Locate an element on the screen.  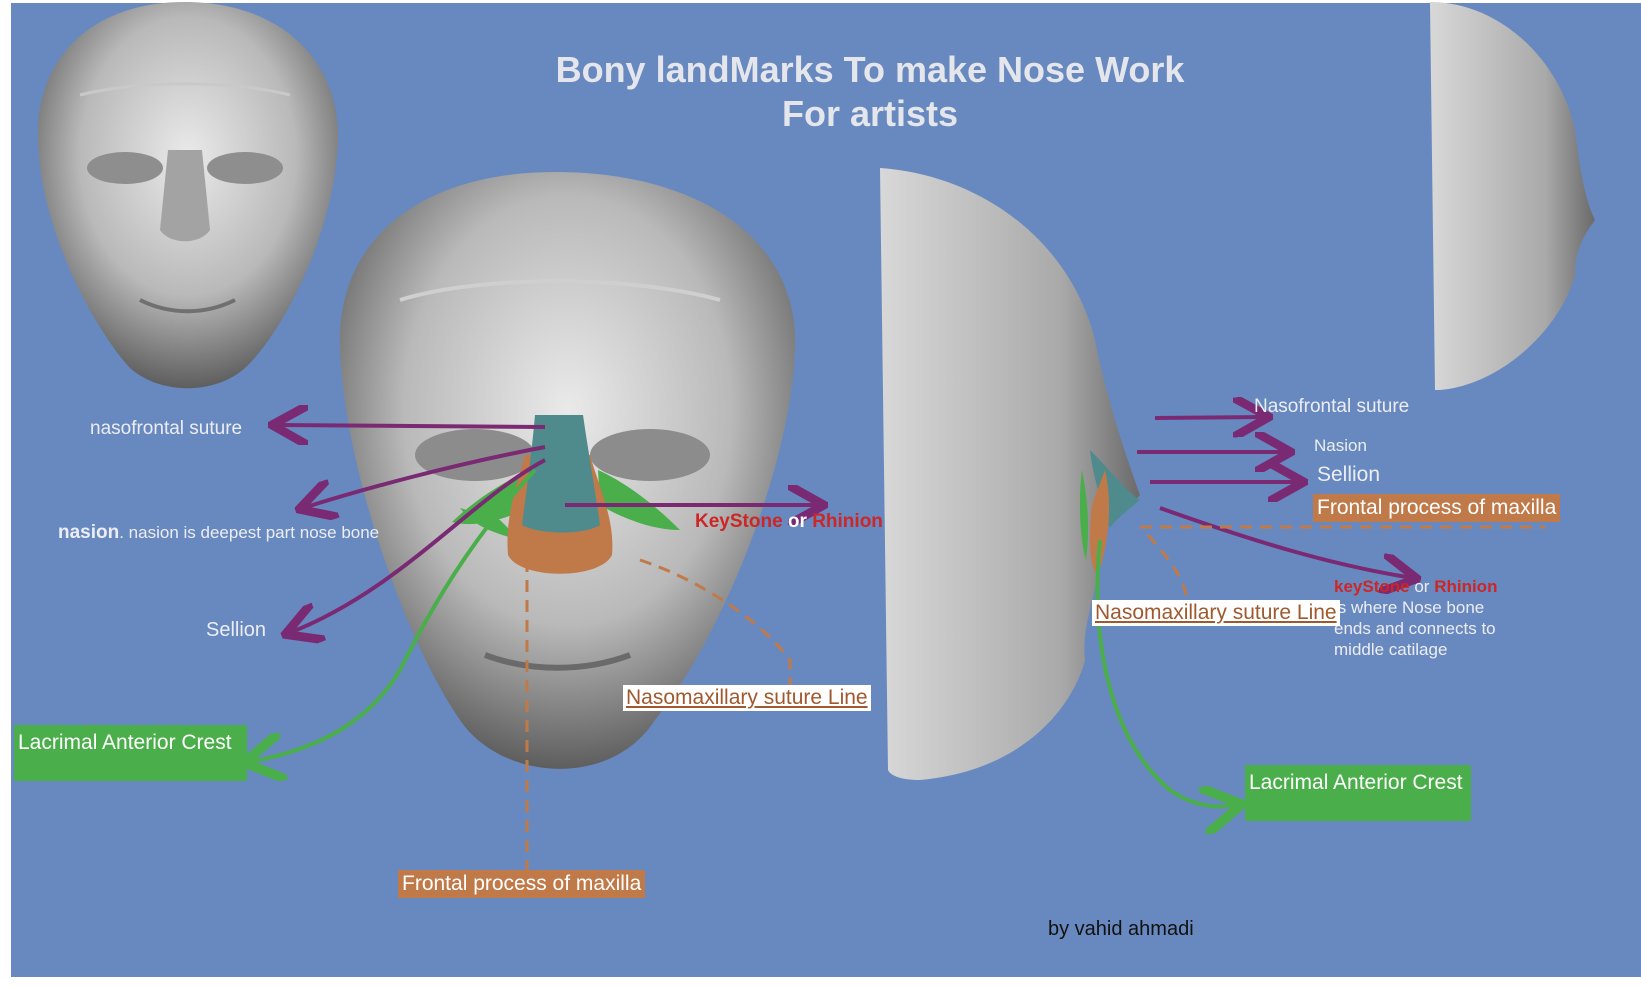
front-nasion-description: . nasion is deepest part nose bone is located at coordinates (249, 532).